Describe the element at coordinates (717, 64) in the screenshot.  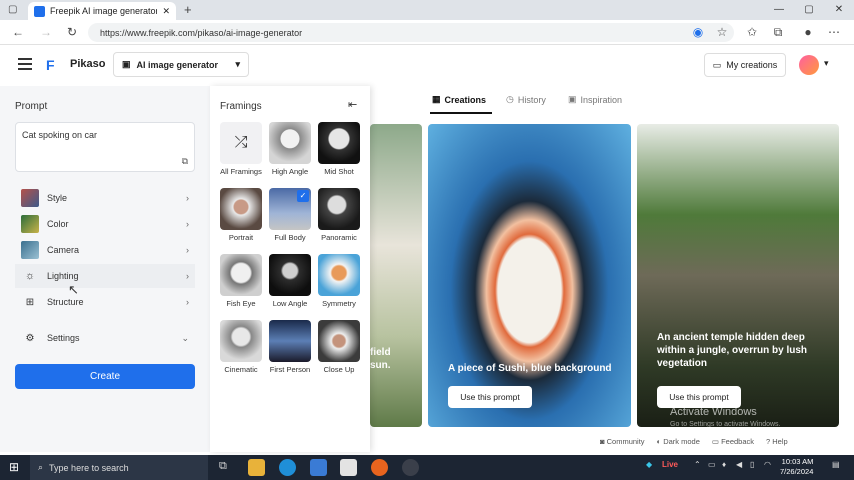
I see `folder-icon: ▭` at that location.